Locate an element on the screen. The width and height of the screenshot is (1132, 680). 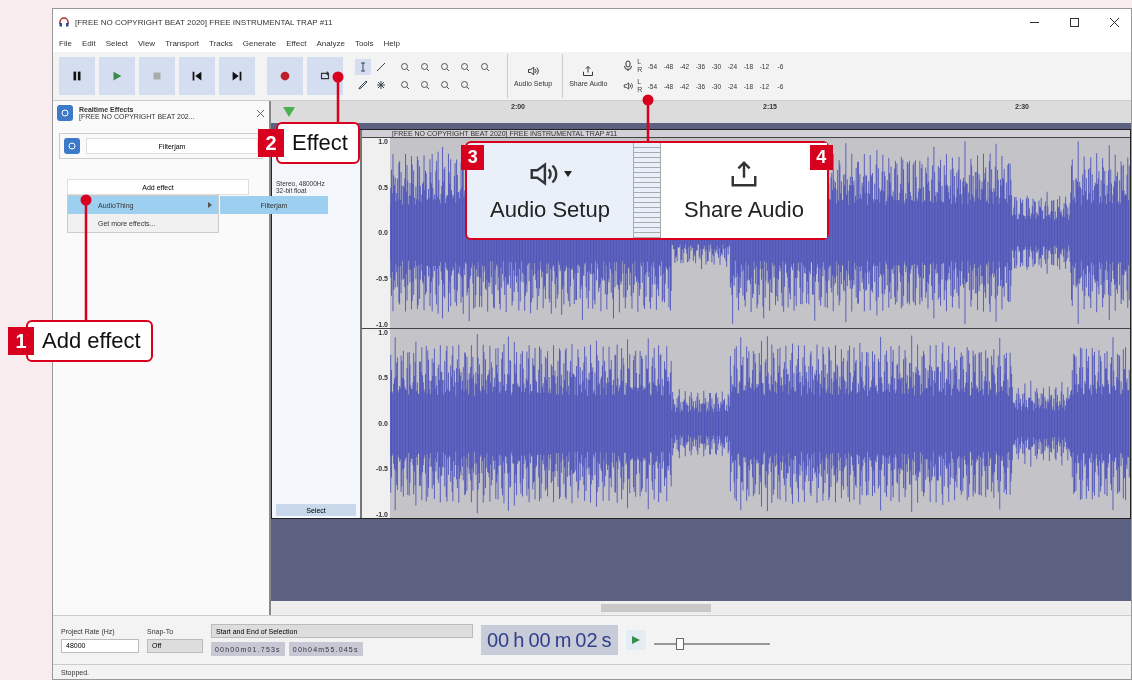
maximize-icon is located at coordinates (1074, 22).